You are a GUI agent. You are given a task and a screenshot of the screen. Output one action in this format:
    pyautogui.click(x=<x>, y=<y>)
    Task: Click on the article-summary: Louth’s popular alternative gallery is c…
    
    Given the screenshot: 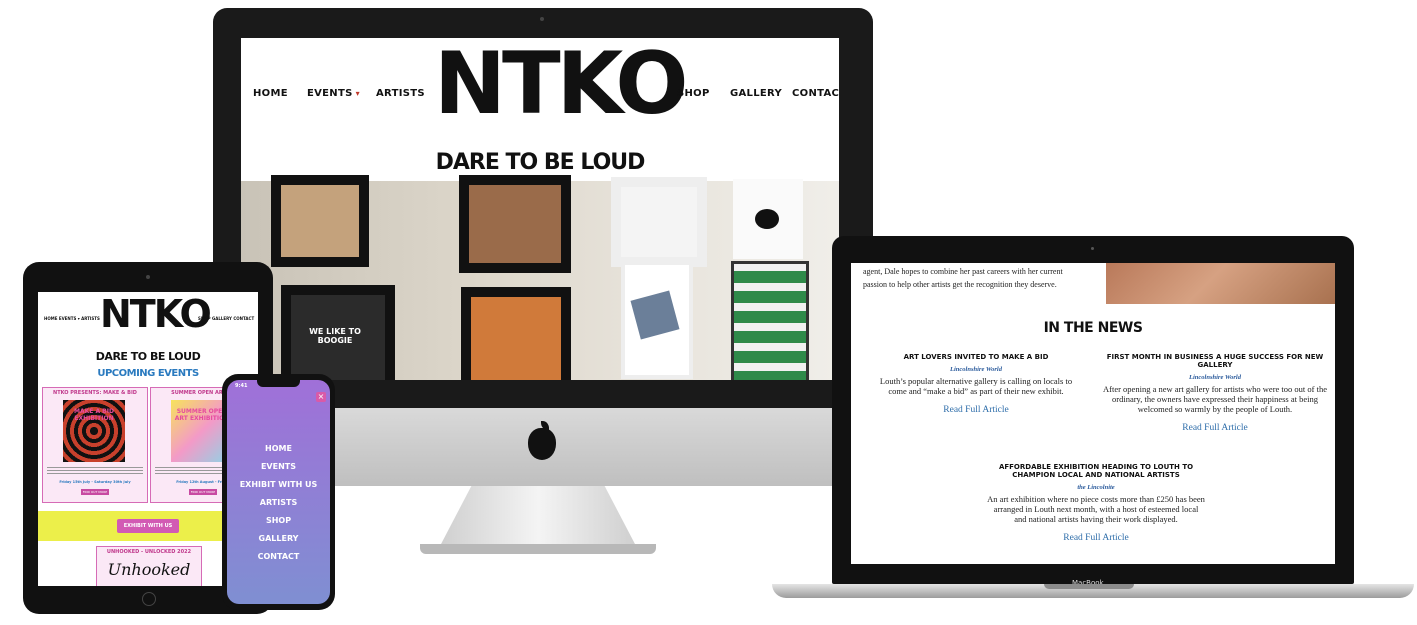 What is the action you would take?
    pyautogui.click(x=976, y=386)
    